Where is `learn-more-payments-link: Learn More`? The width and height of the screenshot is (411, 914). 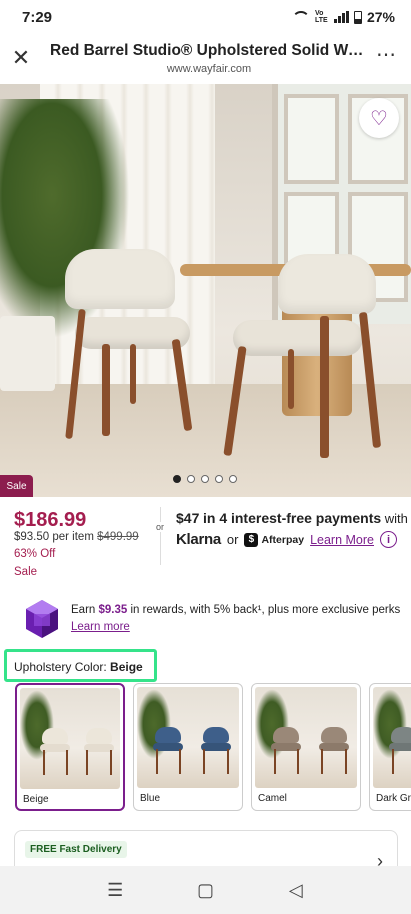 learn-more-payments-link: Learn More is located at coordinates (342, 540).